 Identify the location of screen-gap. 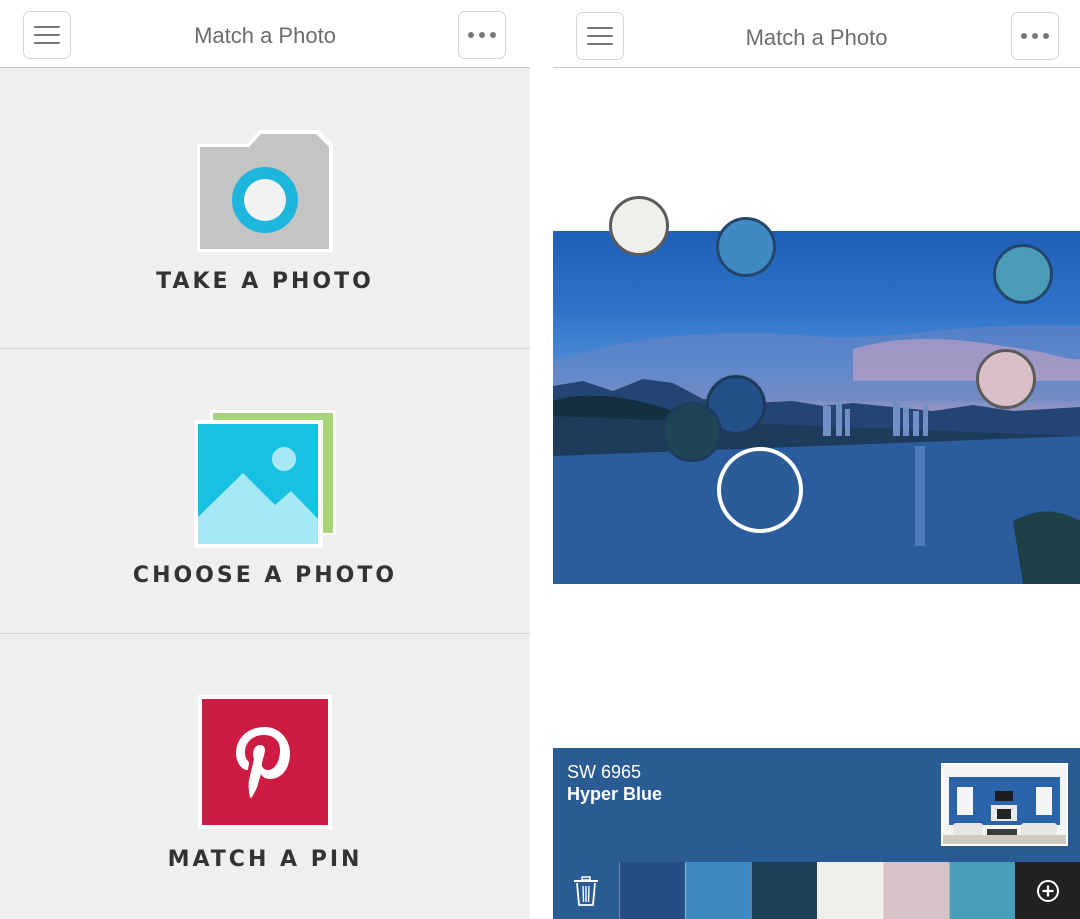
(541, 459).